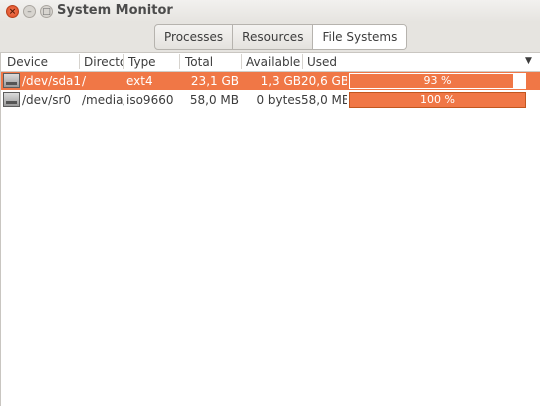  What do you see at coordinates (324, 100) in the screenshot?
I see `cell-used: 58,0 MB` at bounding box center [324, 100].